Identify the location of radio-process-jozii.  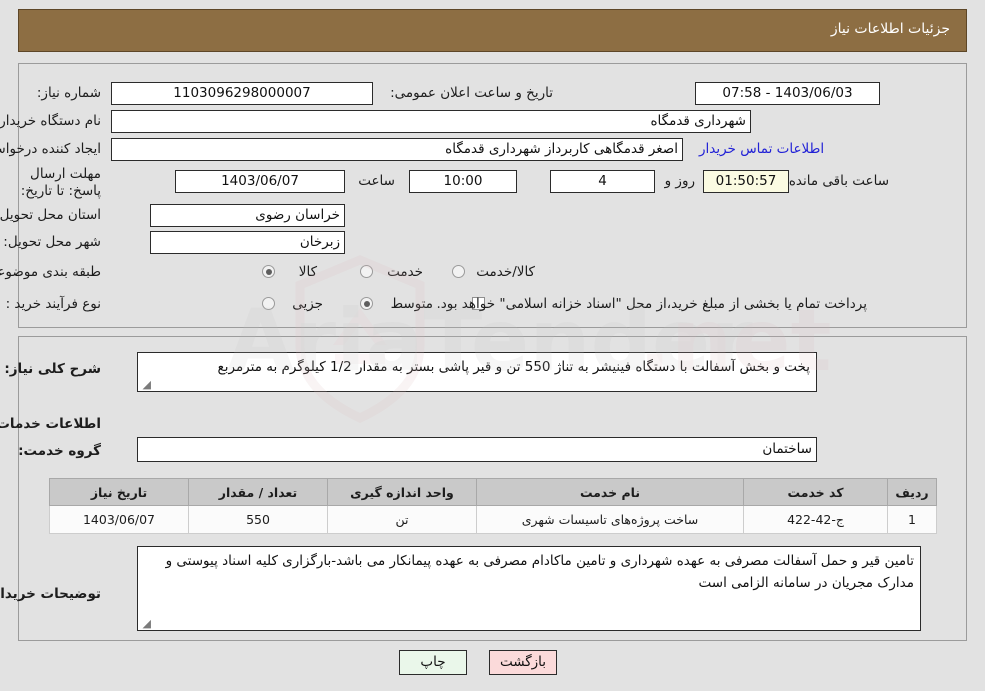
(268, 303).